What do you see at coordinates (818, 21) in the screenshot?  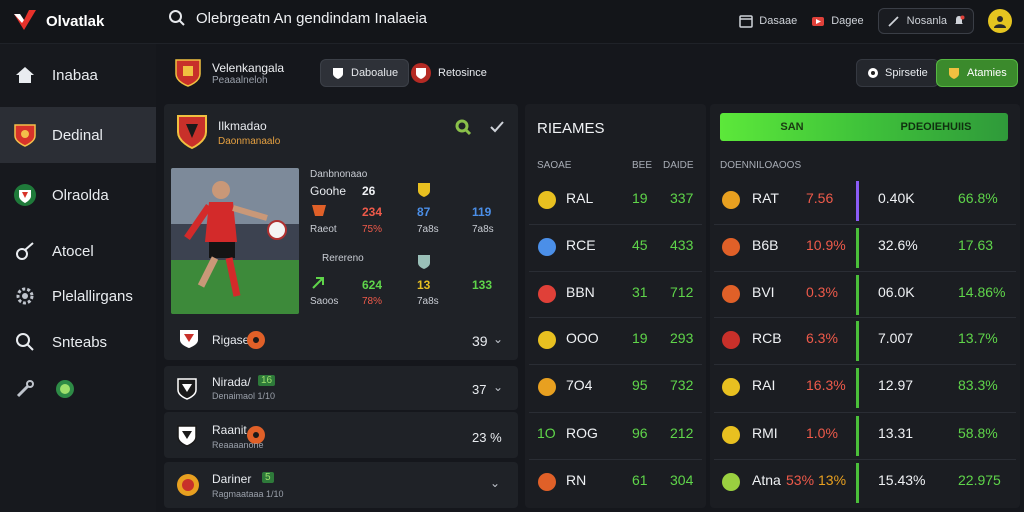 I see `live-icon` at bounding box center [818, 21].